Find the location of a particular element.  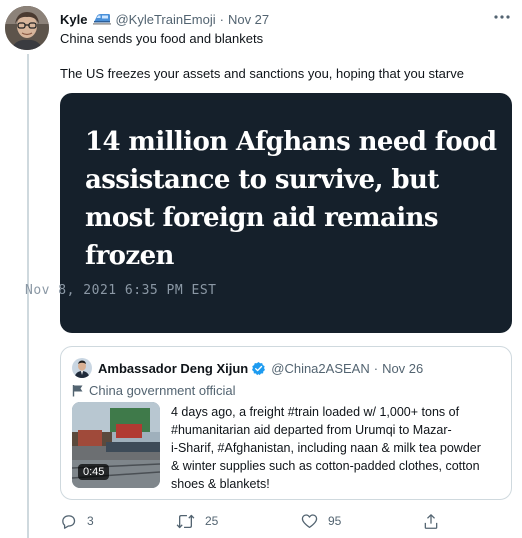

card-dateline: Nov 8, 2021 6:35 PM EST is located at coordinates (121, 290).